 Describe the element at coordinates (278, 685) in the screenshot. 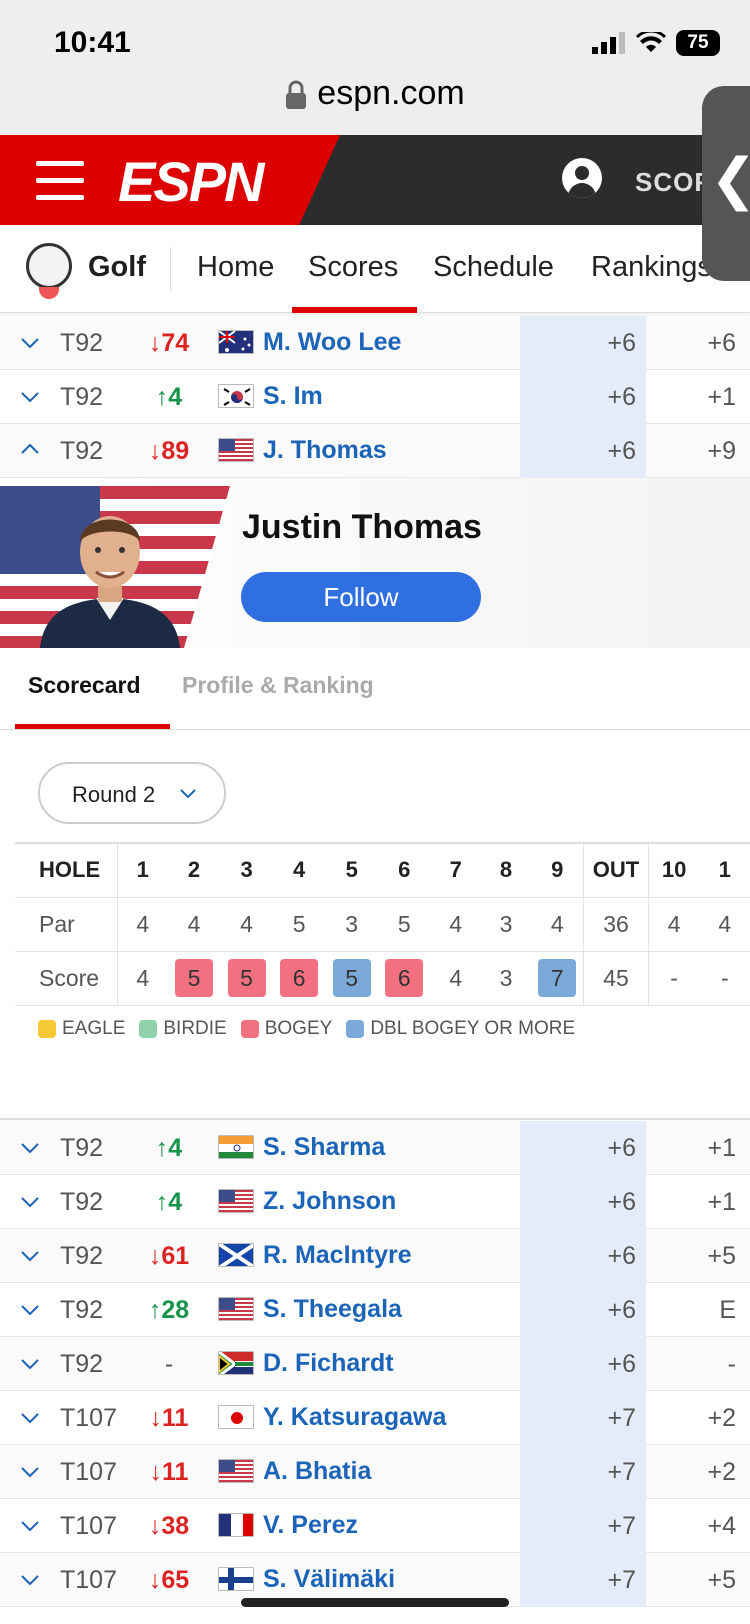

I see `tab-profile-ranking: Profile & Ranking` at that location.